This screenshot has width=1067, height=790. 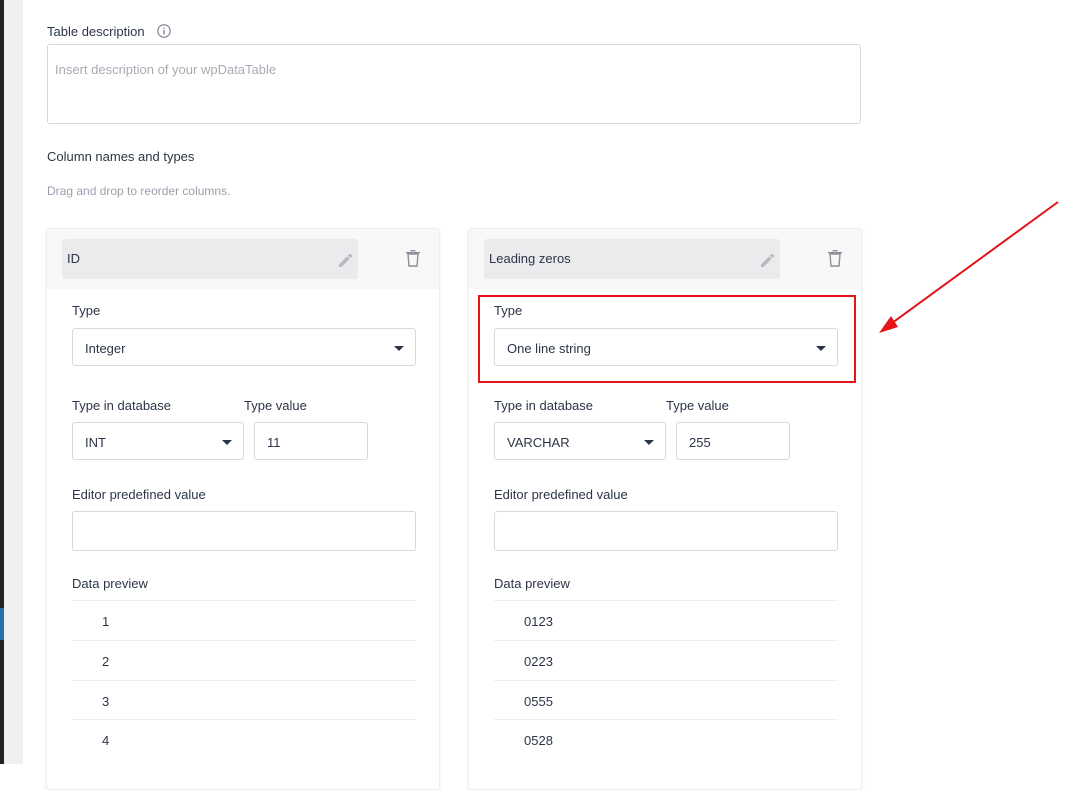 I want to click on type-value-text: 11, so click(x=274, y=442).